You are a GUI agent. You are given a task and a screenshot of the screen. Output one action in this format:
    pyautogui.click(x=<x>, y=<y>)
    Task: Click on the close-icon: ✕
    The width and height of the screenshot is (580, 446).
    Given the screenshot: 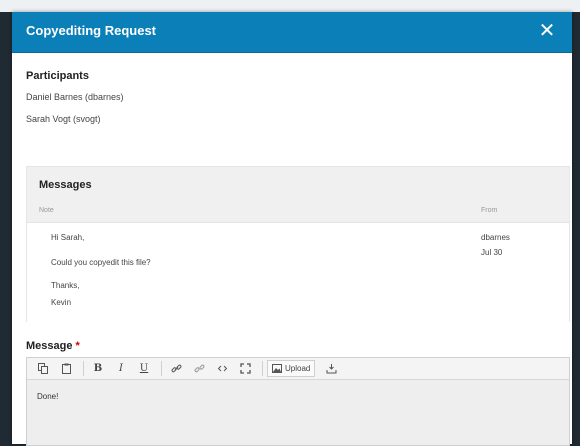 What is the action you would take?
    pyautogui.click(x=547, y=31)
    